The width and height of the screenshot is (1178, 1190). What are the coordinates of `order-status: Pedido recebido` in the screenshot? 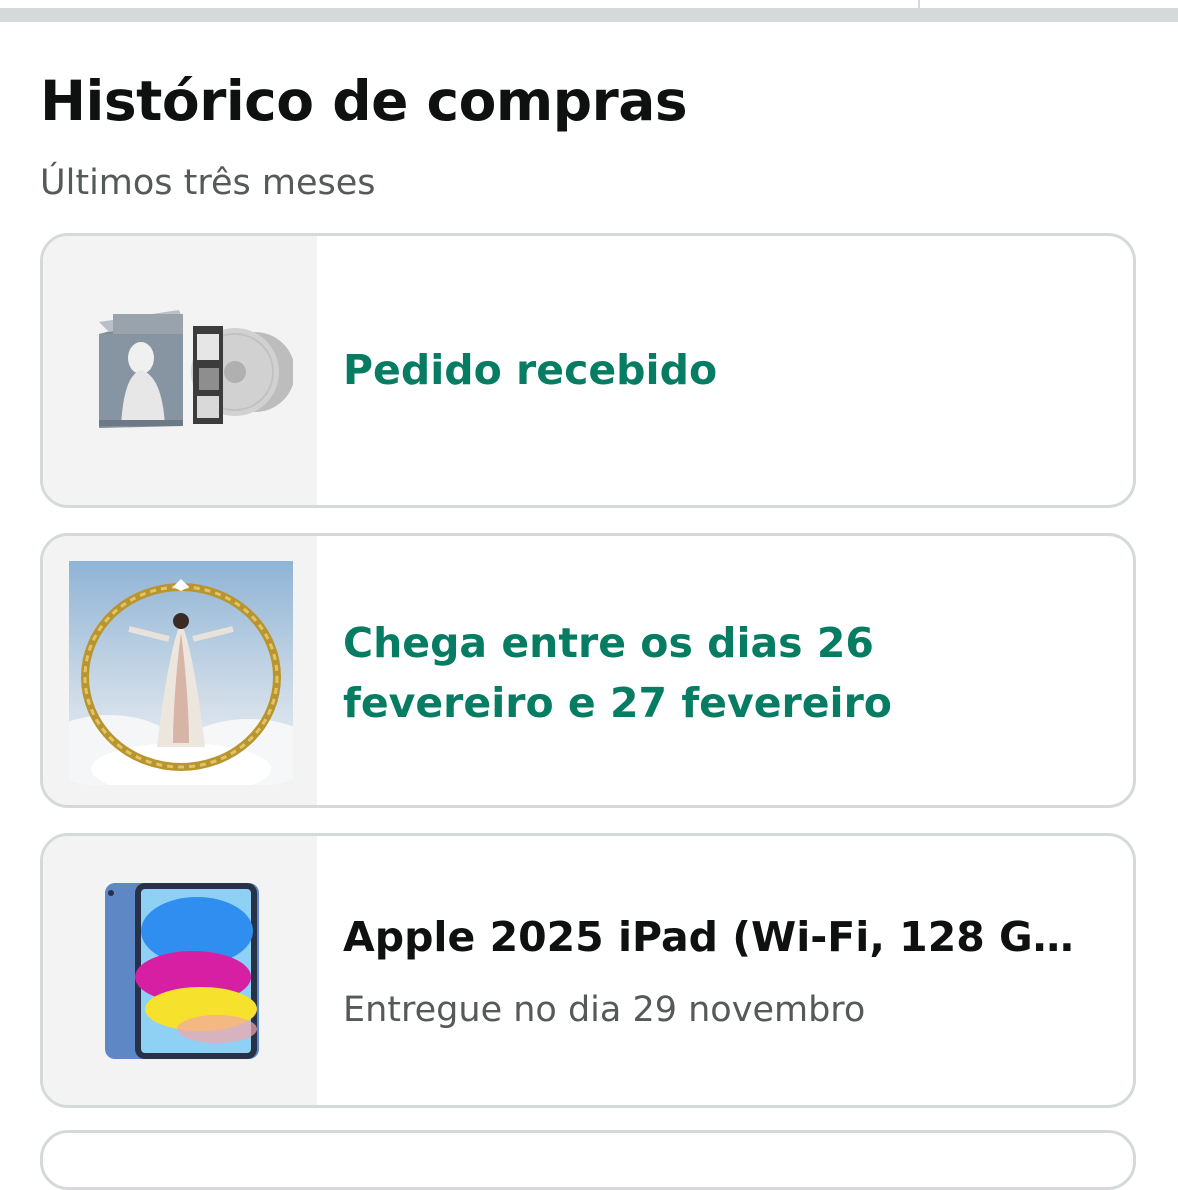 It's located at (530, 370).